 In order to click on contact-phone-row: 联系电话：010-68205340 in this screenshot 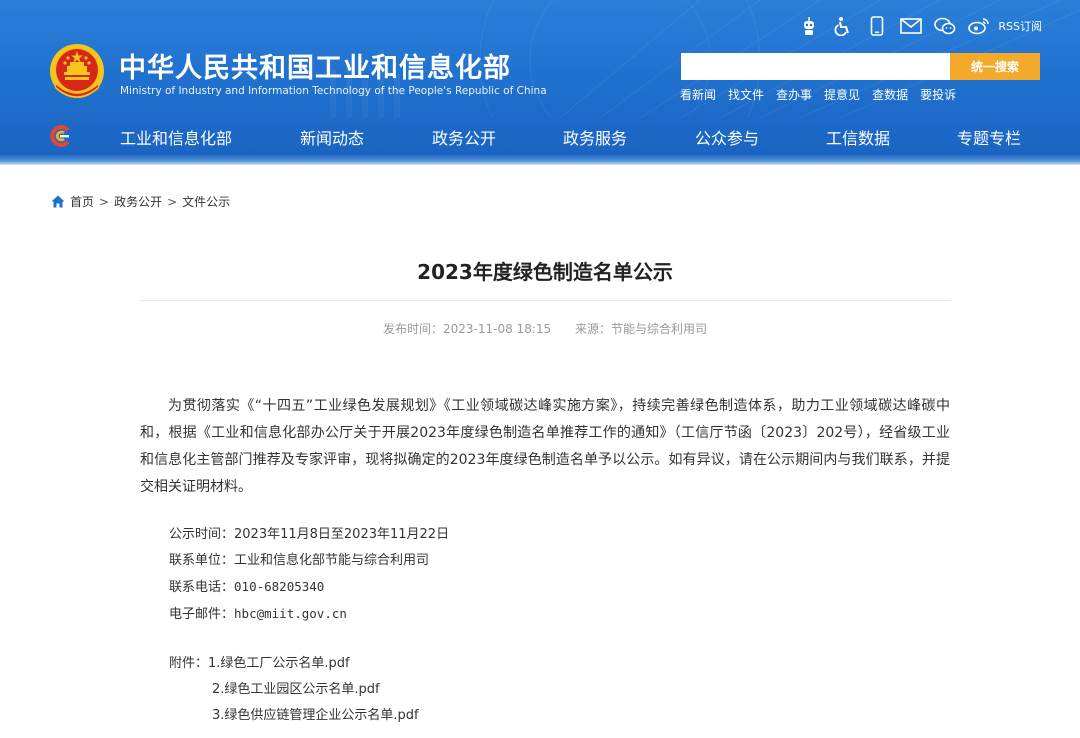, I will do `click(309, 587)`.